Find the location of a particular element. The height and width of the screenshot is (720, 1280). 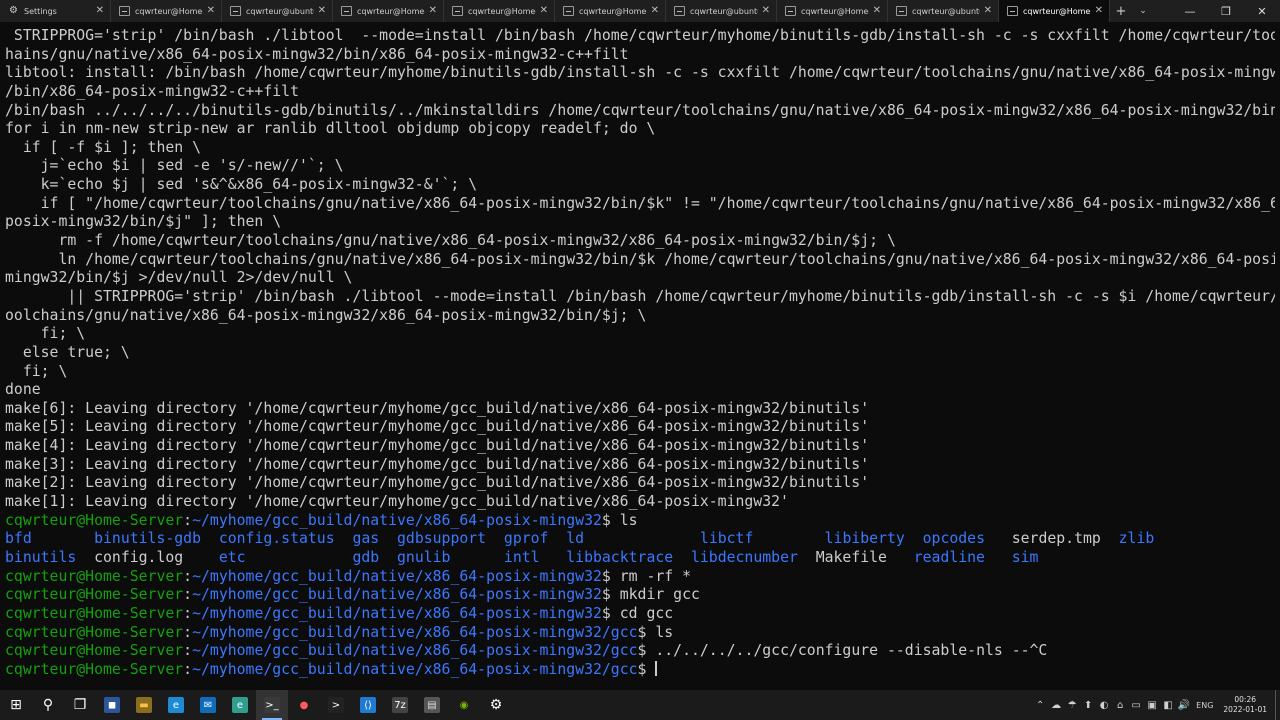

command-text: cd gcc is located at coordinates (646, 613).